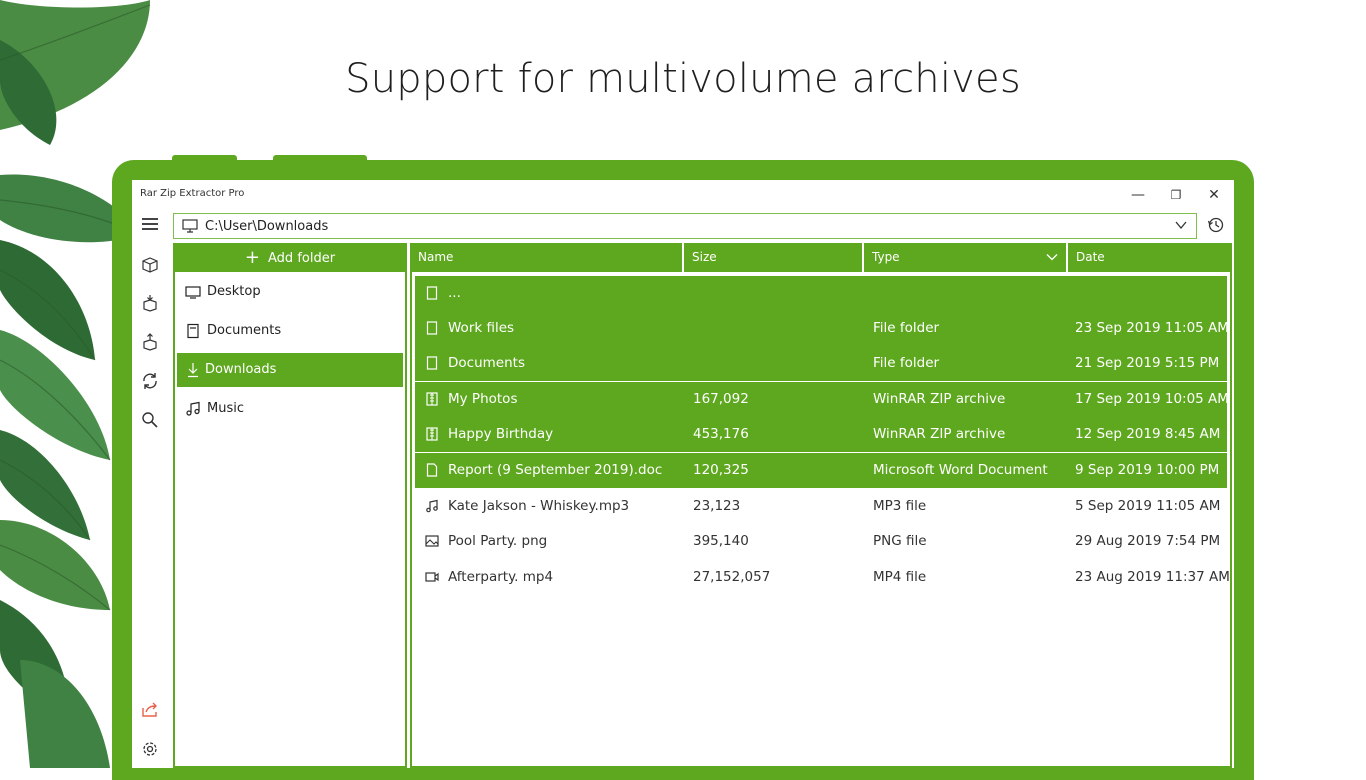  What do you see at coordinates (900, 541) in the screenshot?
I see `file-type: PNG file` at bounding box center [900, 541].